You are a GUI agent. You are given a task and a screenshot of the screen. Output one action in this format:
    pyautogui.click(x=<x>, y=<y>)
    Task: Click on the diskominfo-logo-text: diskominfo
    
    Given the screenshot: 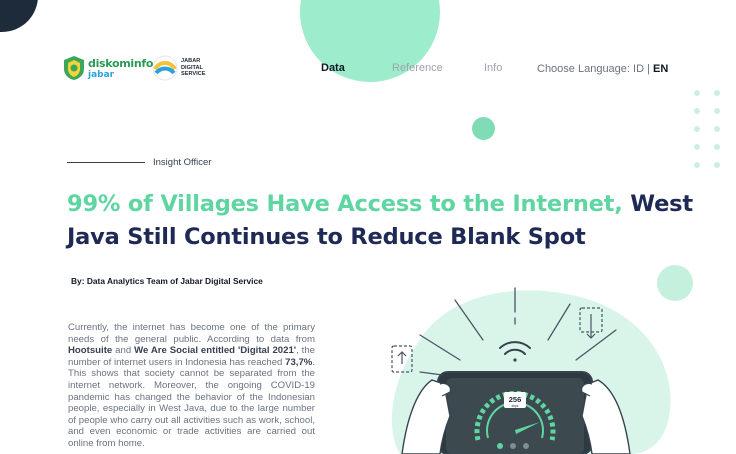 What is the action you would take?
    pyautogui.click(x=121, y=63)
    